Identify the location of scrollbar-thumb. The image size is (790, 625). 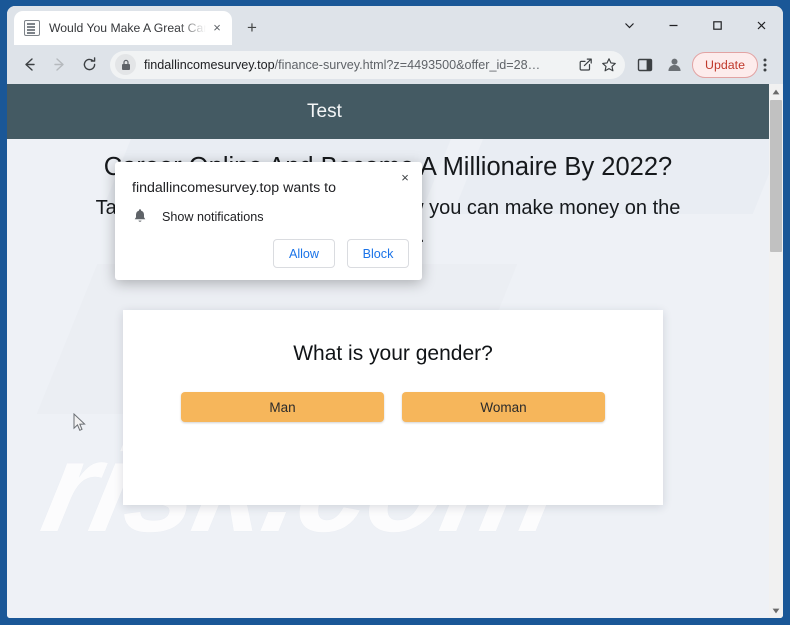
(776, 176).